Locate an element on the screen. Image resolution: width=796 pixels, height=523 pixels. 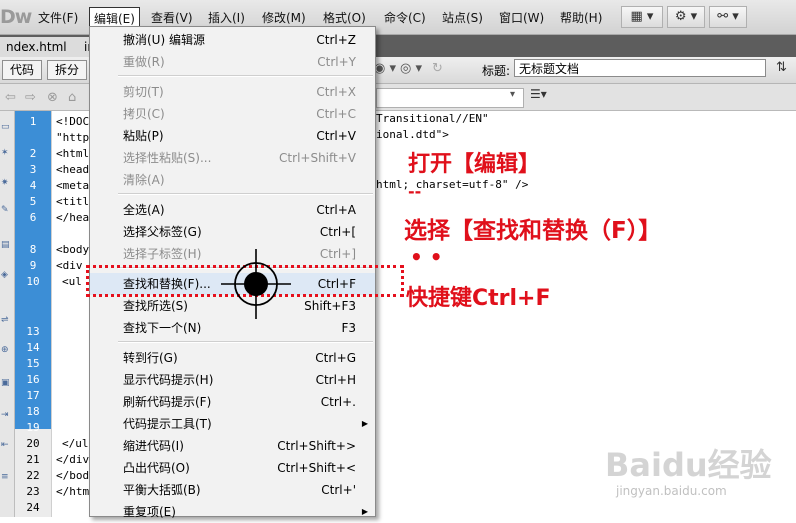
menu-command: 命令(C) is located at coordinates (405, 17).